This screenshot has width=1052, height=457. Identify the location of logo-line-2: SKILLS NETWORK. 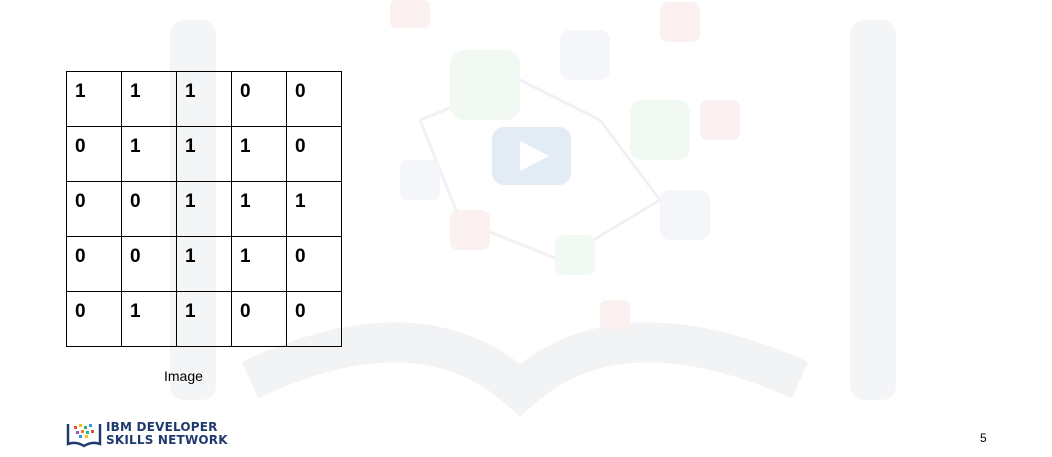
(167, 440).